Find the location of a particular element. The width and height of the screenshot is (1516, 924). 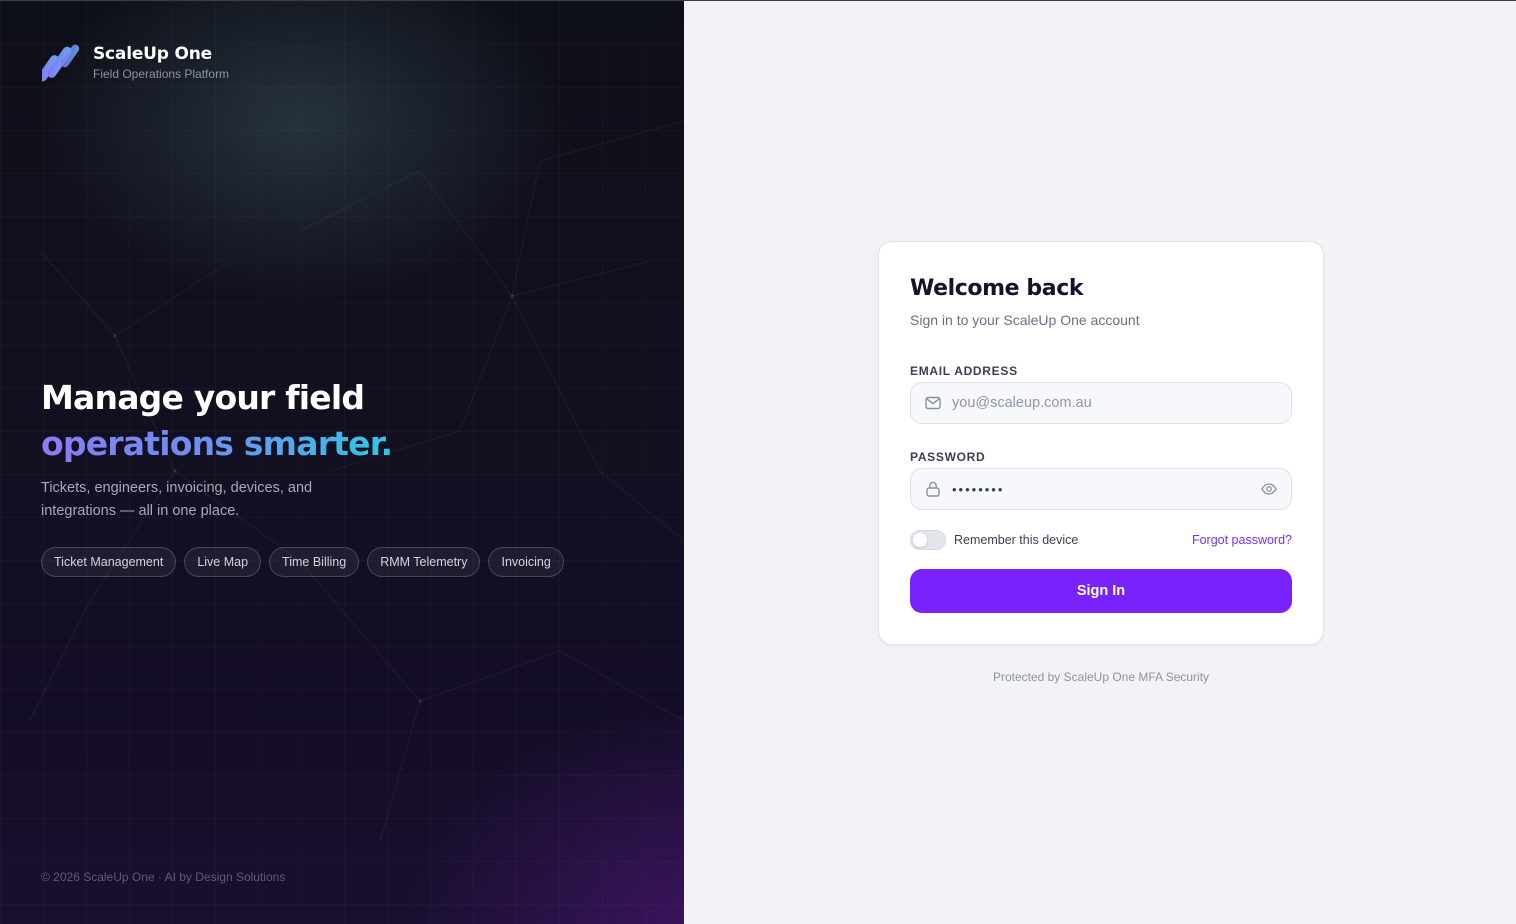

email-field-wrapper is located at coordinates (1101, 403).